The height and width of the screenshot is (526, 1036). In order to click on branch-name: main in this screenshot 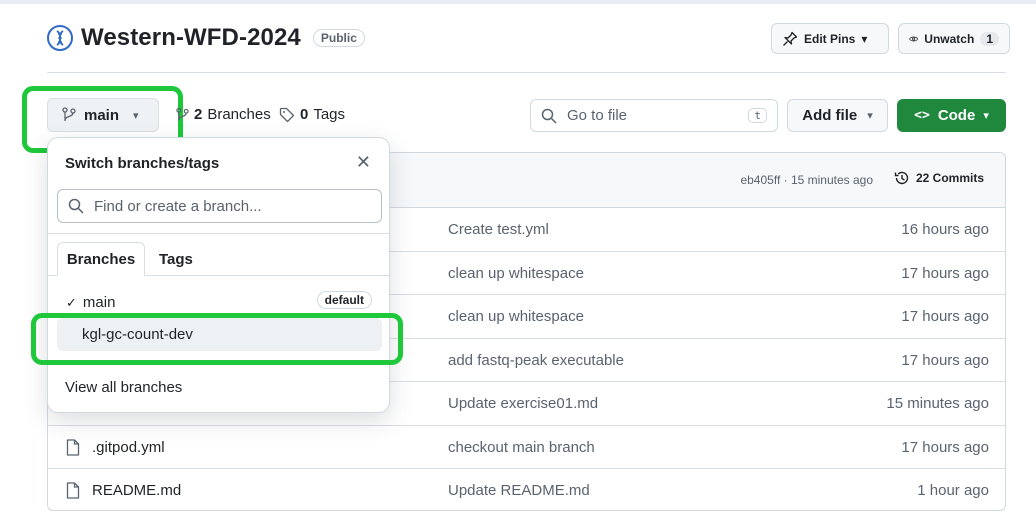, I will do `click(99, 302)`.